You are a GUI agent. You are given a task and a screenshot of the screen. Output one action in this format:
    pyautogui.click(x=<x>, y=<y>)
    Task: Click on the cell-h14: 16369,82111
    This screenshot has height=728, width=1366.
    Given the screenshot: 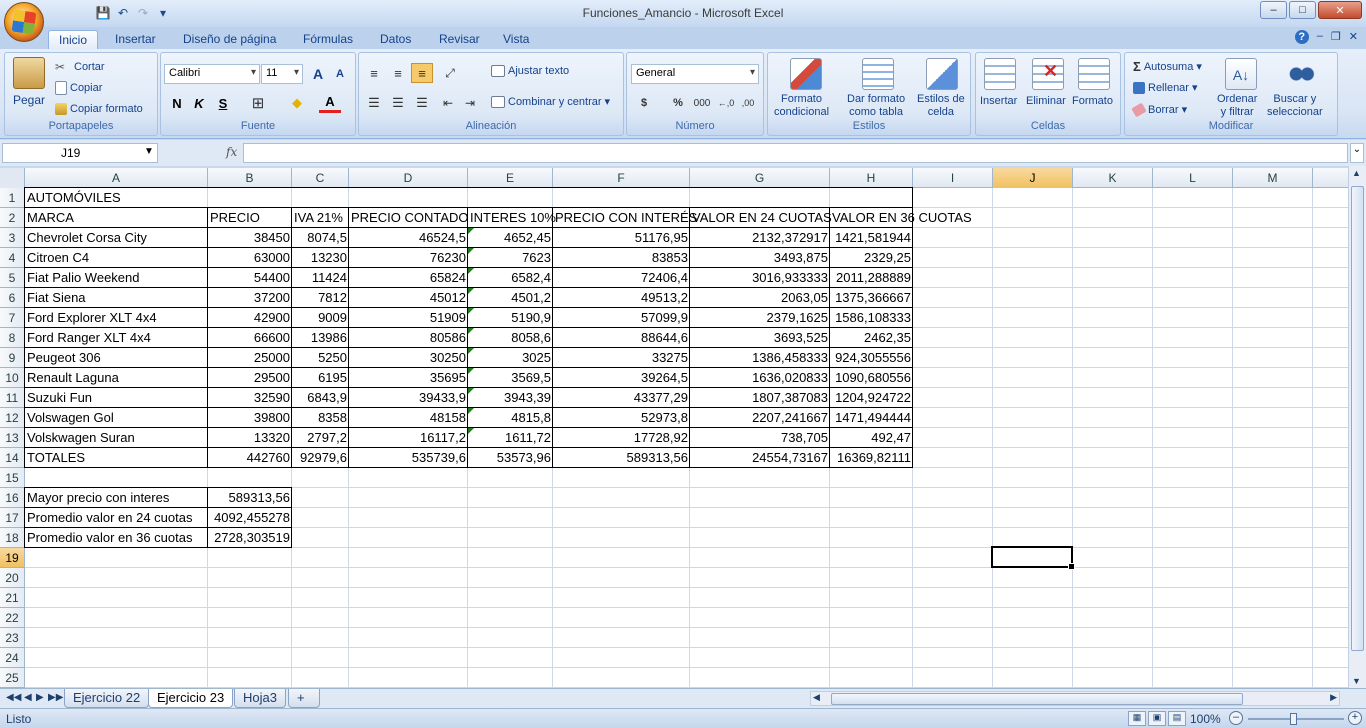 What is the action you would take?
    pyautogui.click(x=871, y=458)
    